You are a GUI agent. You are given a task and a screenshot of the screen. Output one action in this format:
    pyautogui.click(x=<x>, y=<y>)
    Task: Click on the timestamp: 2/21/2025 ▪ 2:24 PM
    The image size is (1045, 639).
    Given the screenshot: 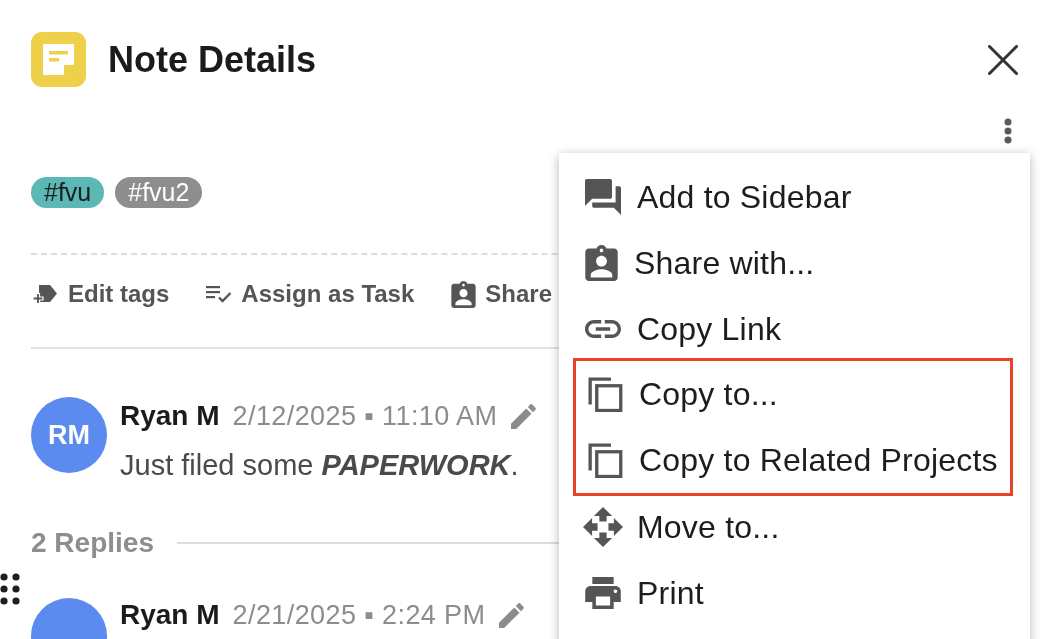 What is the action you would take?
    pyautogui.click(x=359, y=615)
    